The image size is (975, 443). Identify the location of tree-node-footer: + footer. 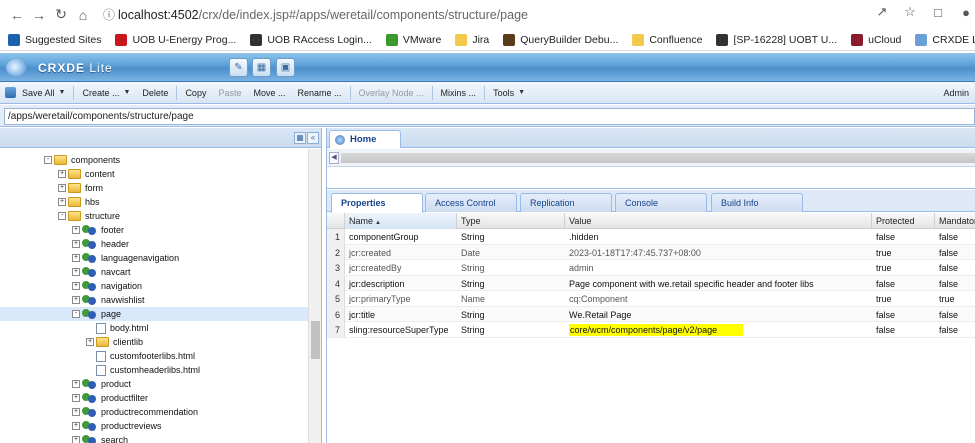
(154, 230).